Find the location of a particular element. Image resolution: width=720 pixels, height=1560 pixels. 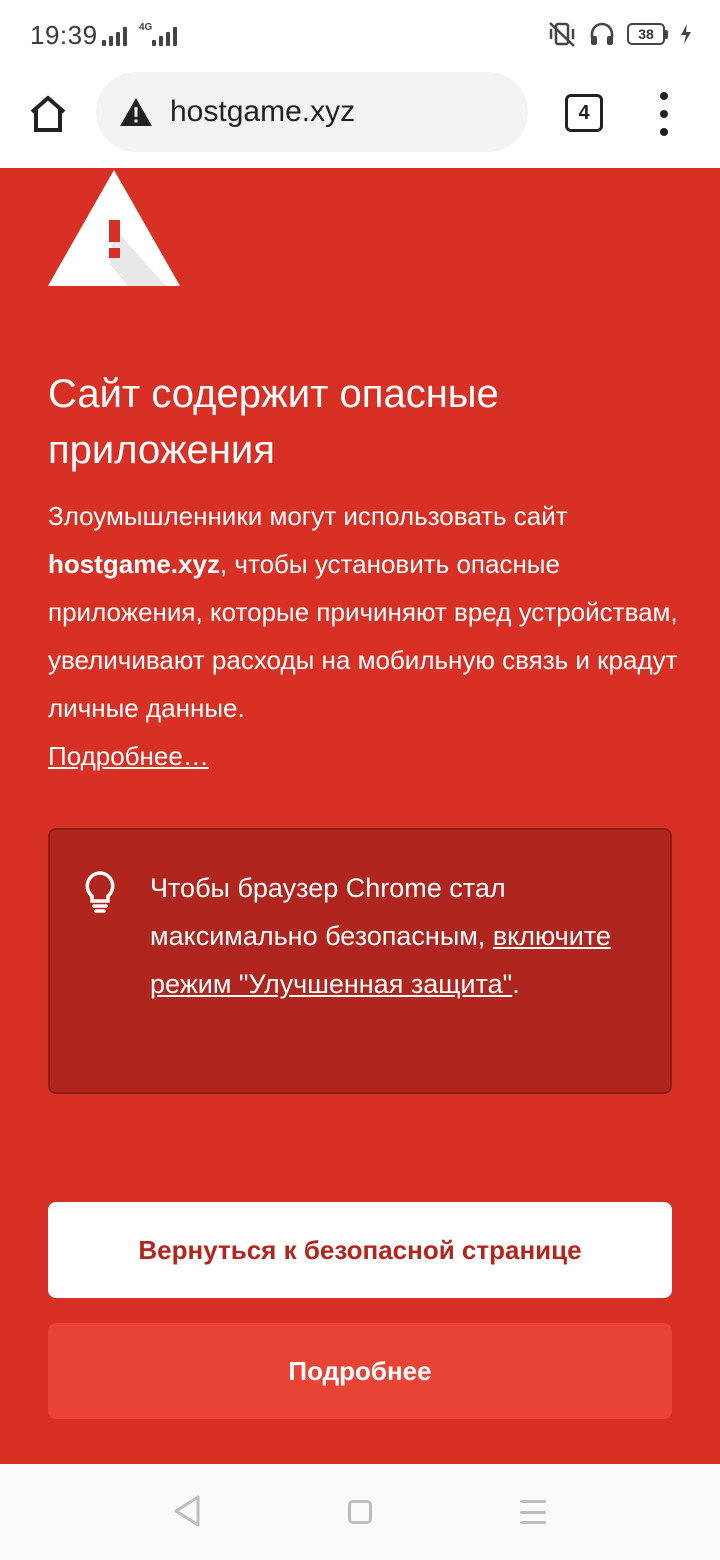

recents-nav-icon is located at coordinates (533, 1512).